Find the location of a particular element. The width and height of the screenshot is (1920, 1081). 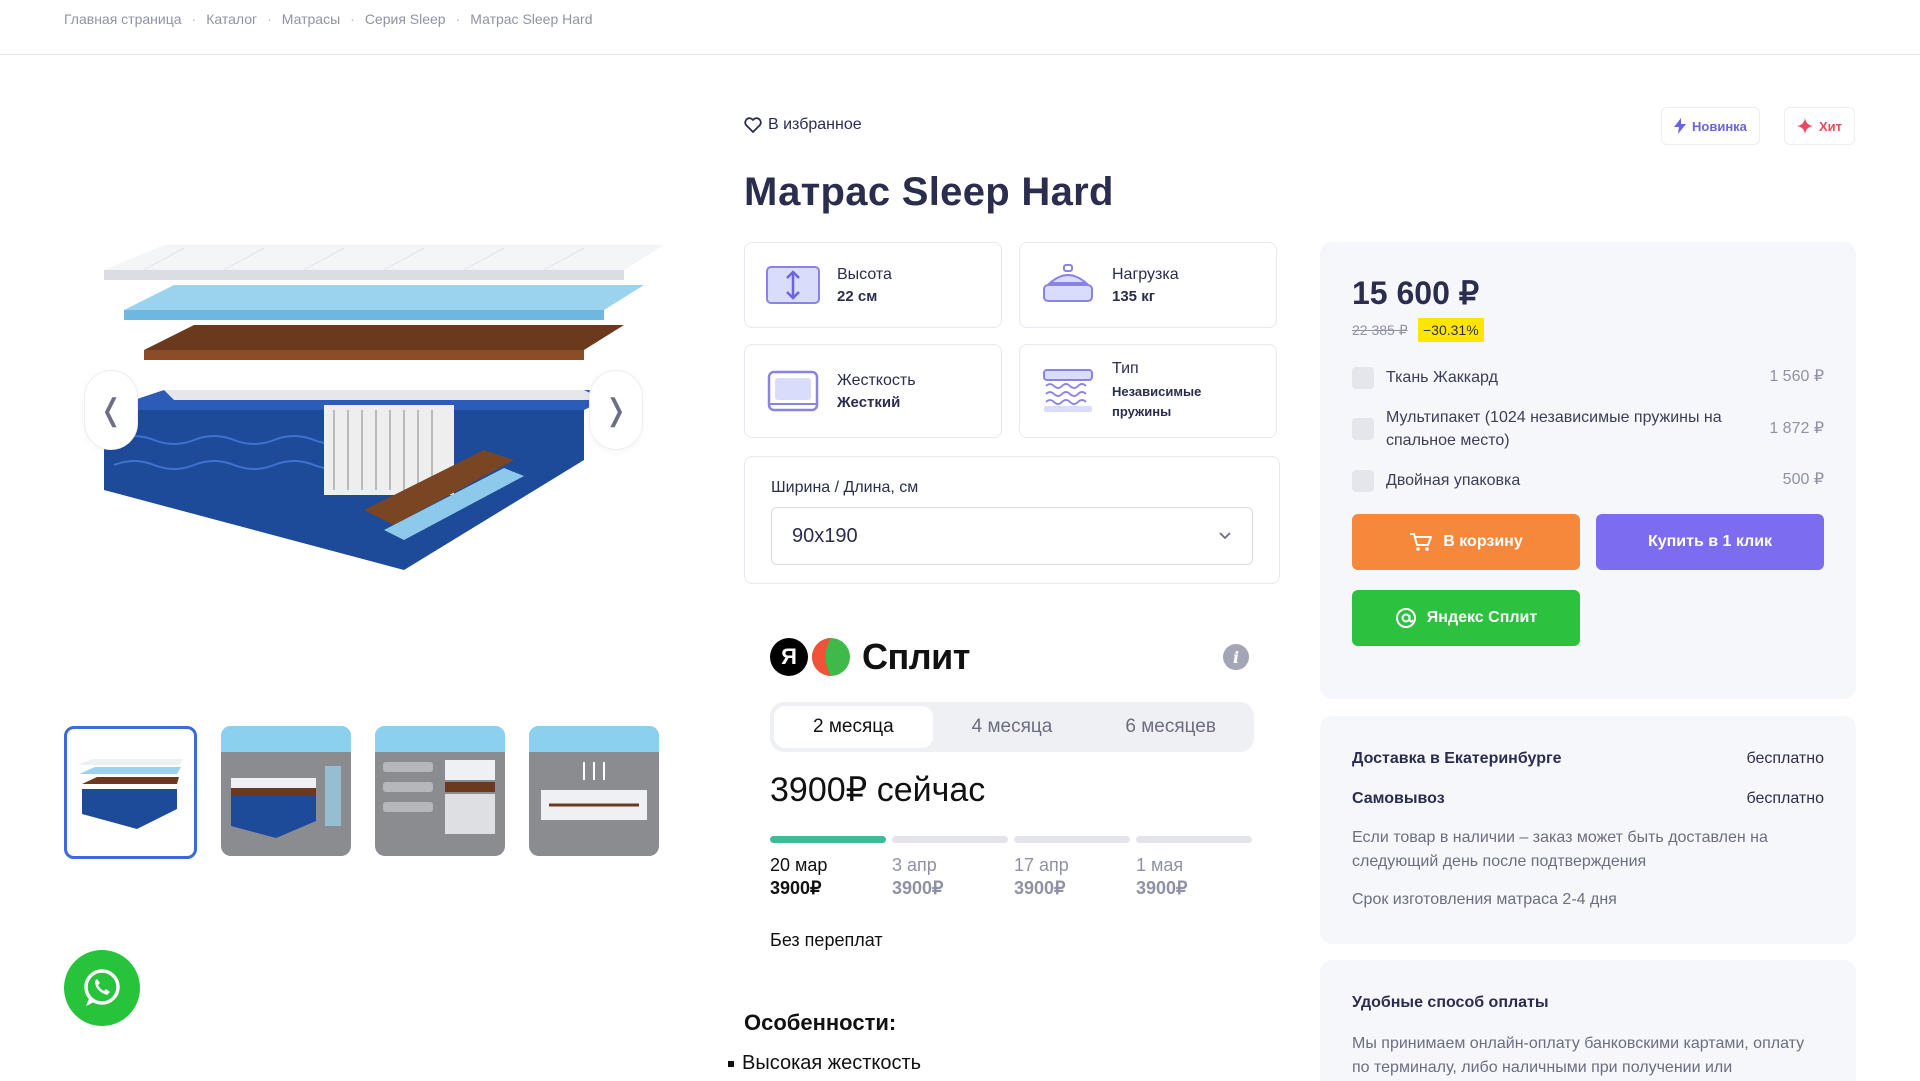

bullet is located at coordinates (731, 1063).